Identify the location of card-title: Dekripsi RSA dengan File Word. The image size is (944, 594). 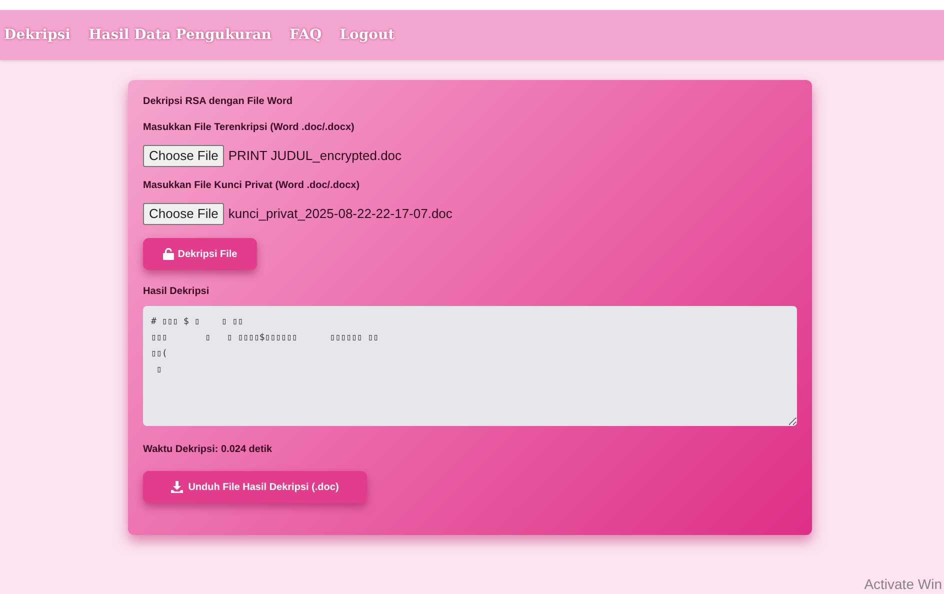
(218, 102).